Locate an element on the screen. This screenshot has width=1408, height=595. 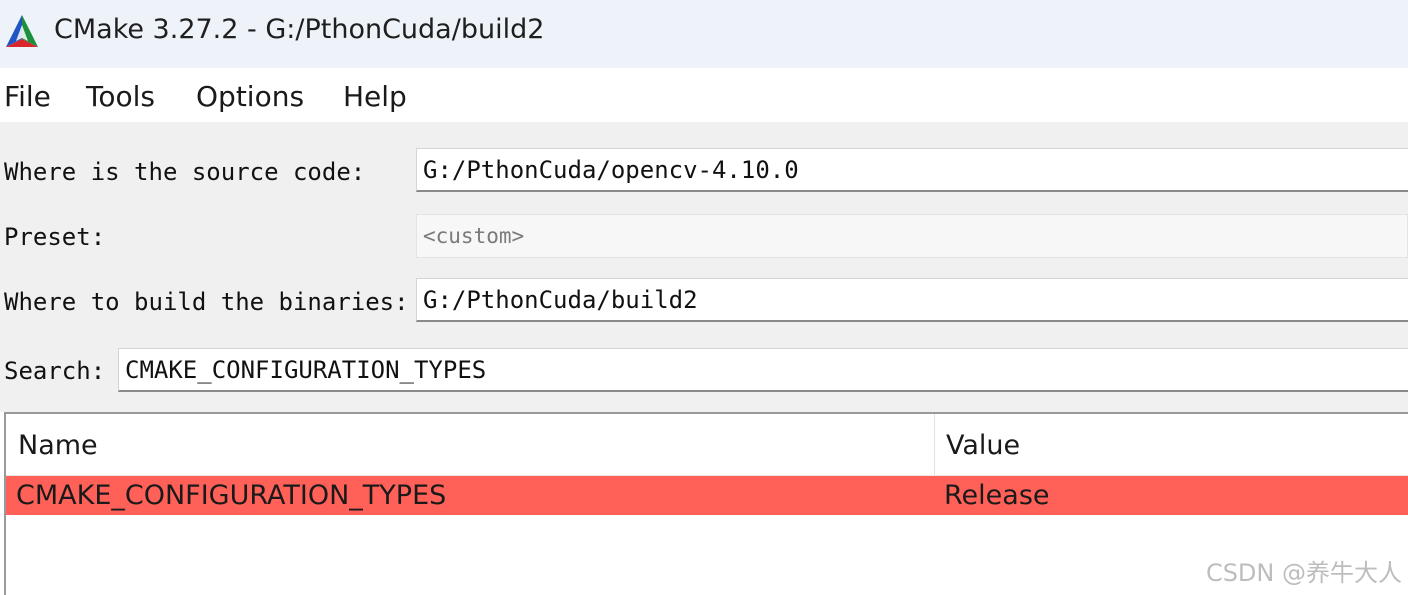
column-header-name: Name is located at coordinates (58, 445).